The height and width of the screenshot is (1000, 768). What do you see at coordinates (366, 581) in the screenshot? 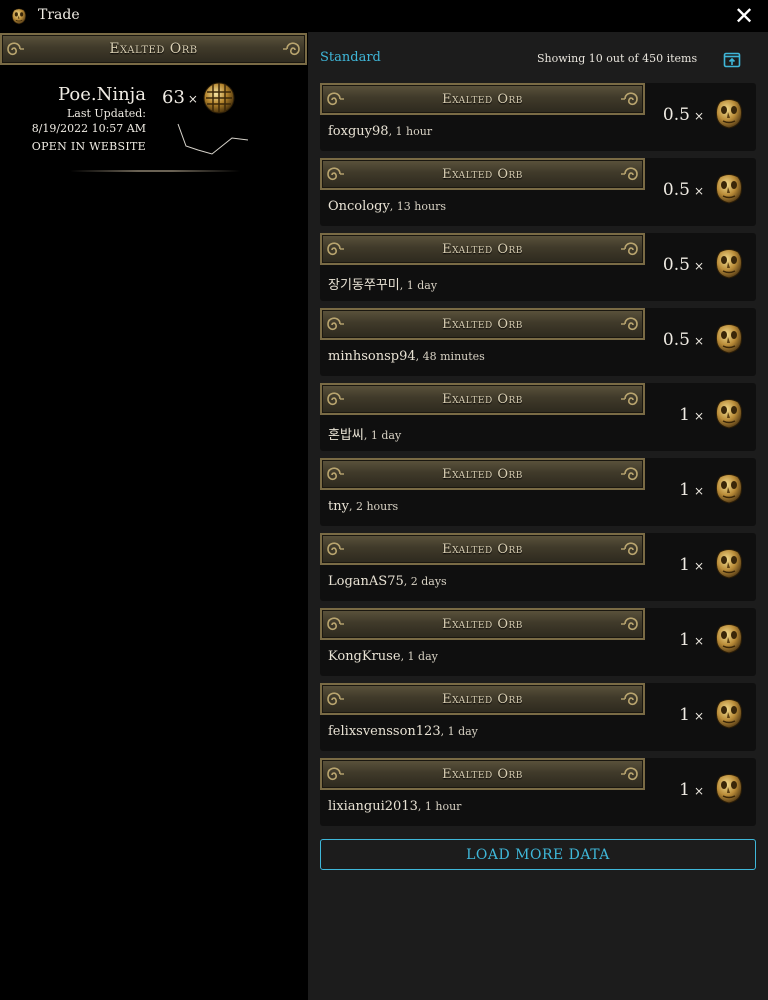
I see `seller-name: LoganAS75` at bounding box center [366, 581].